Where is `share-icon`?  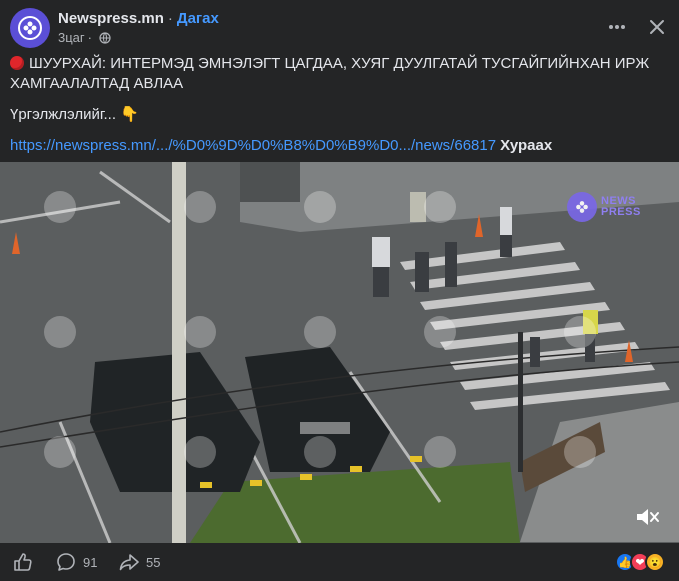 share-icon is located at coordinates (129, 562).